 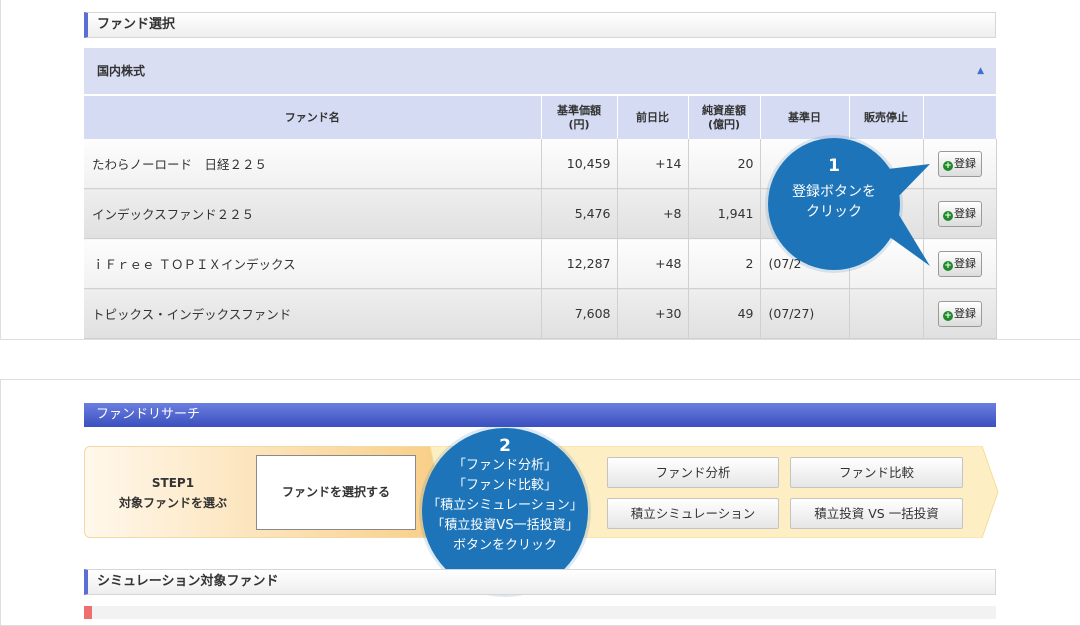 I want to click on callout-1: 1 登録ボタンを クリック, so click(x=834, y=204).